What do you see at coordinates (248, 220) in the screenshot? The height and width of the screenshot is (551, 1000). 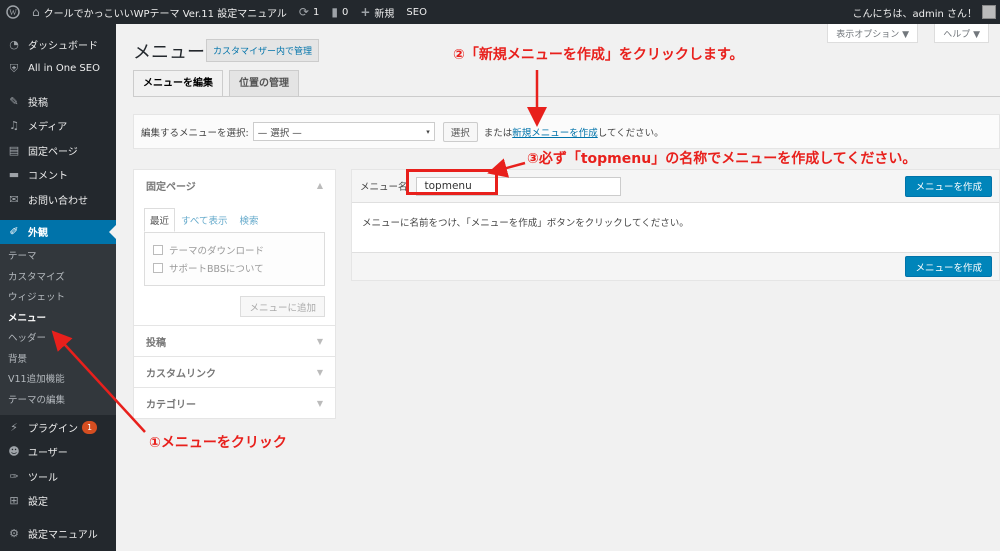 I see `tab-search: 検索` at bounding box center [248, 220].